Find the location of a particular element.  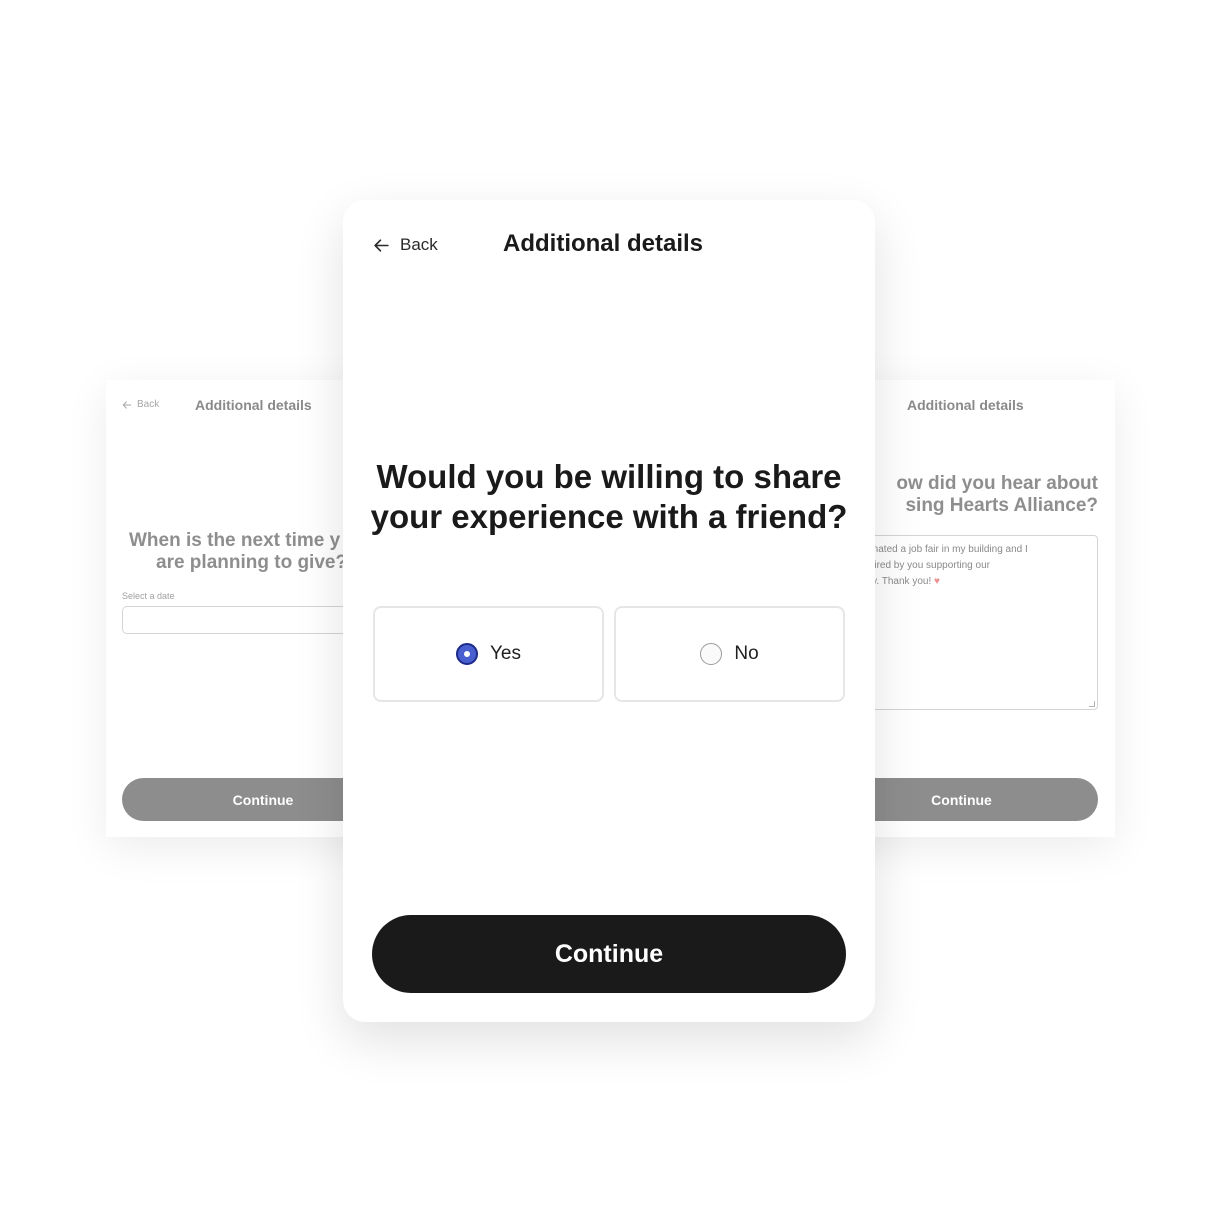

right-header-title: Additional details is located at coordinates (965, 405).